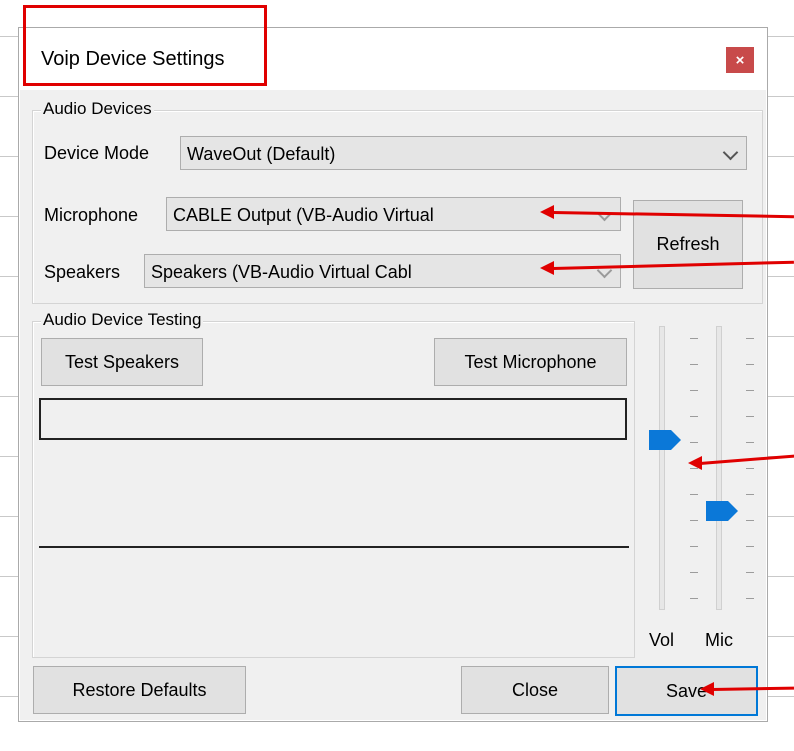 The image size is (794, 751). I want to click on audio-devices-legend: Audio Devices, so click(97, 109).